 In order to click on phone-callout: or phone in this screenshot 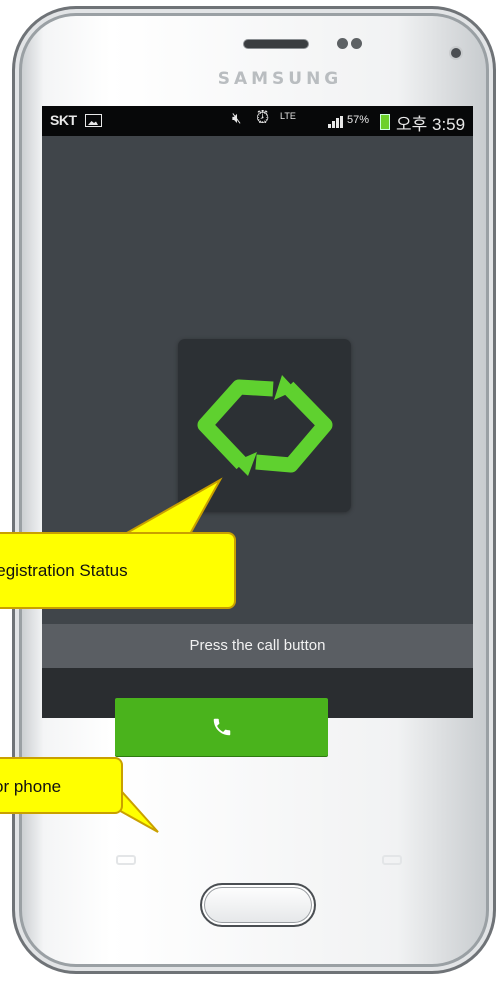, I will do `click(61, 785)`.